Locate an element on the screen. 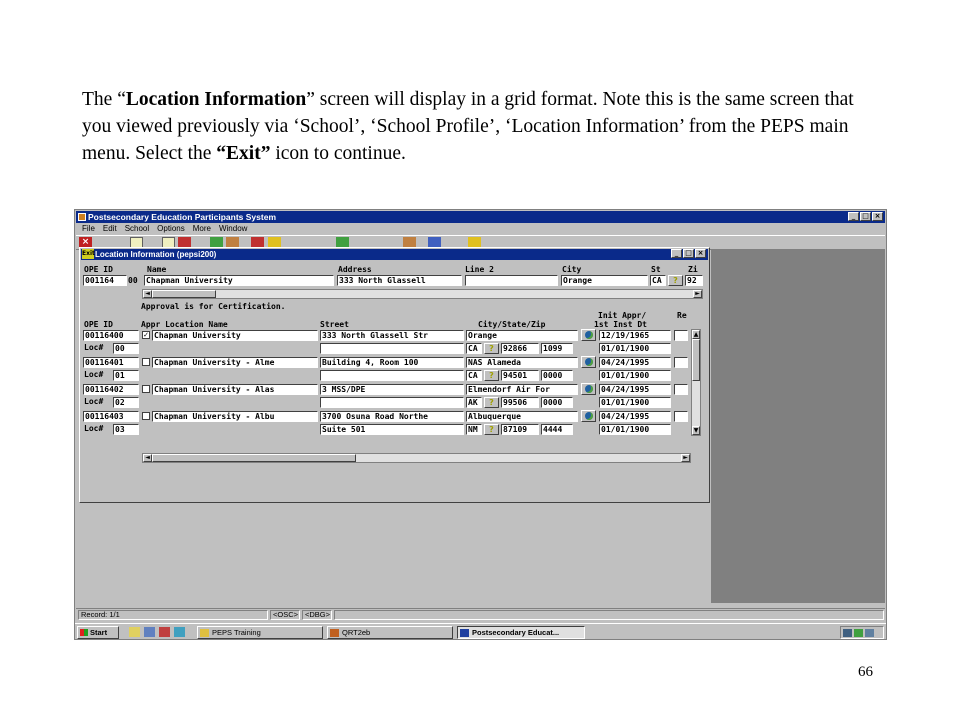 The image size is (960, 720). row3-zip: 99506 is located at coordinates (520, 402).